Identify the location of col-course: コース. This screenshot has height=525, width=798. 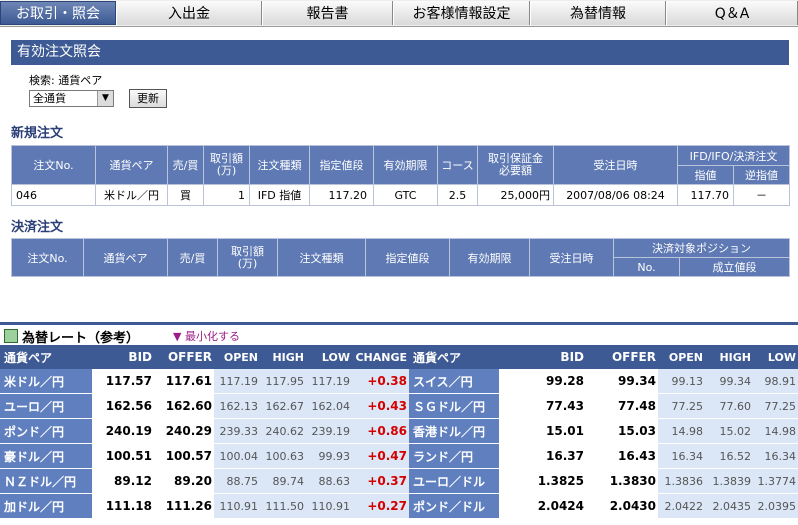
(457, 165).